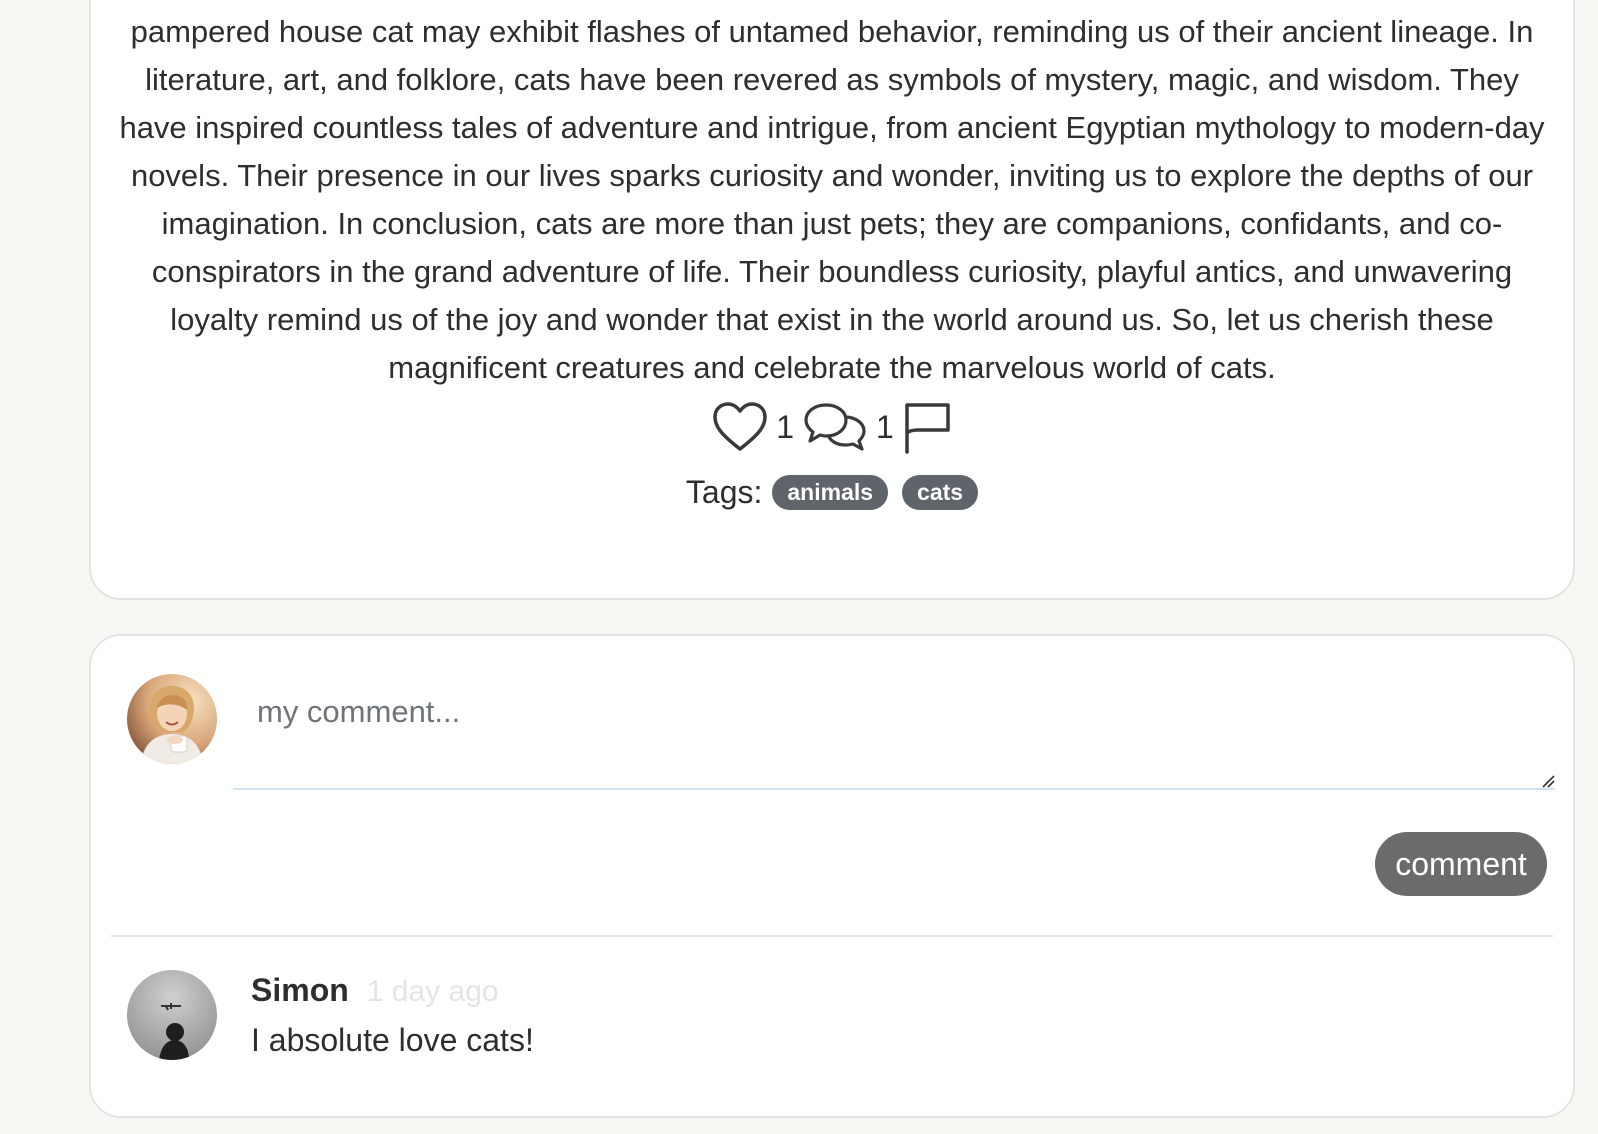  What do you see at coordinates (392, 1040) in the screenshot?
I see `comment-text: I absolute love cats!` at bounding box center [392, 1040].